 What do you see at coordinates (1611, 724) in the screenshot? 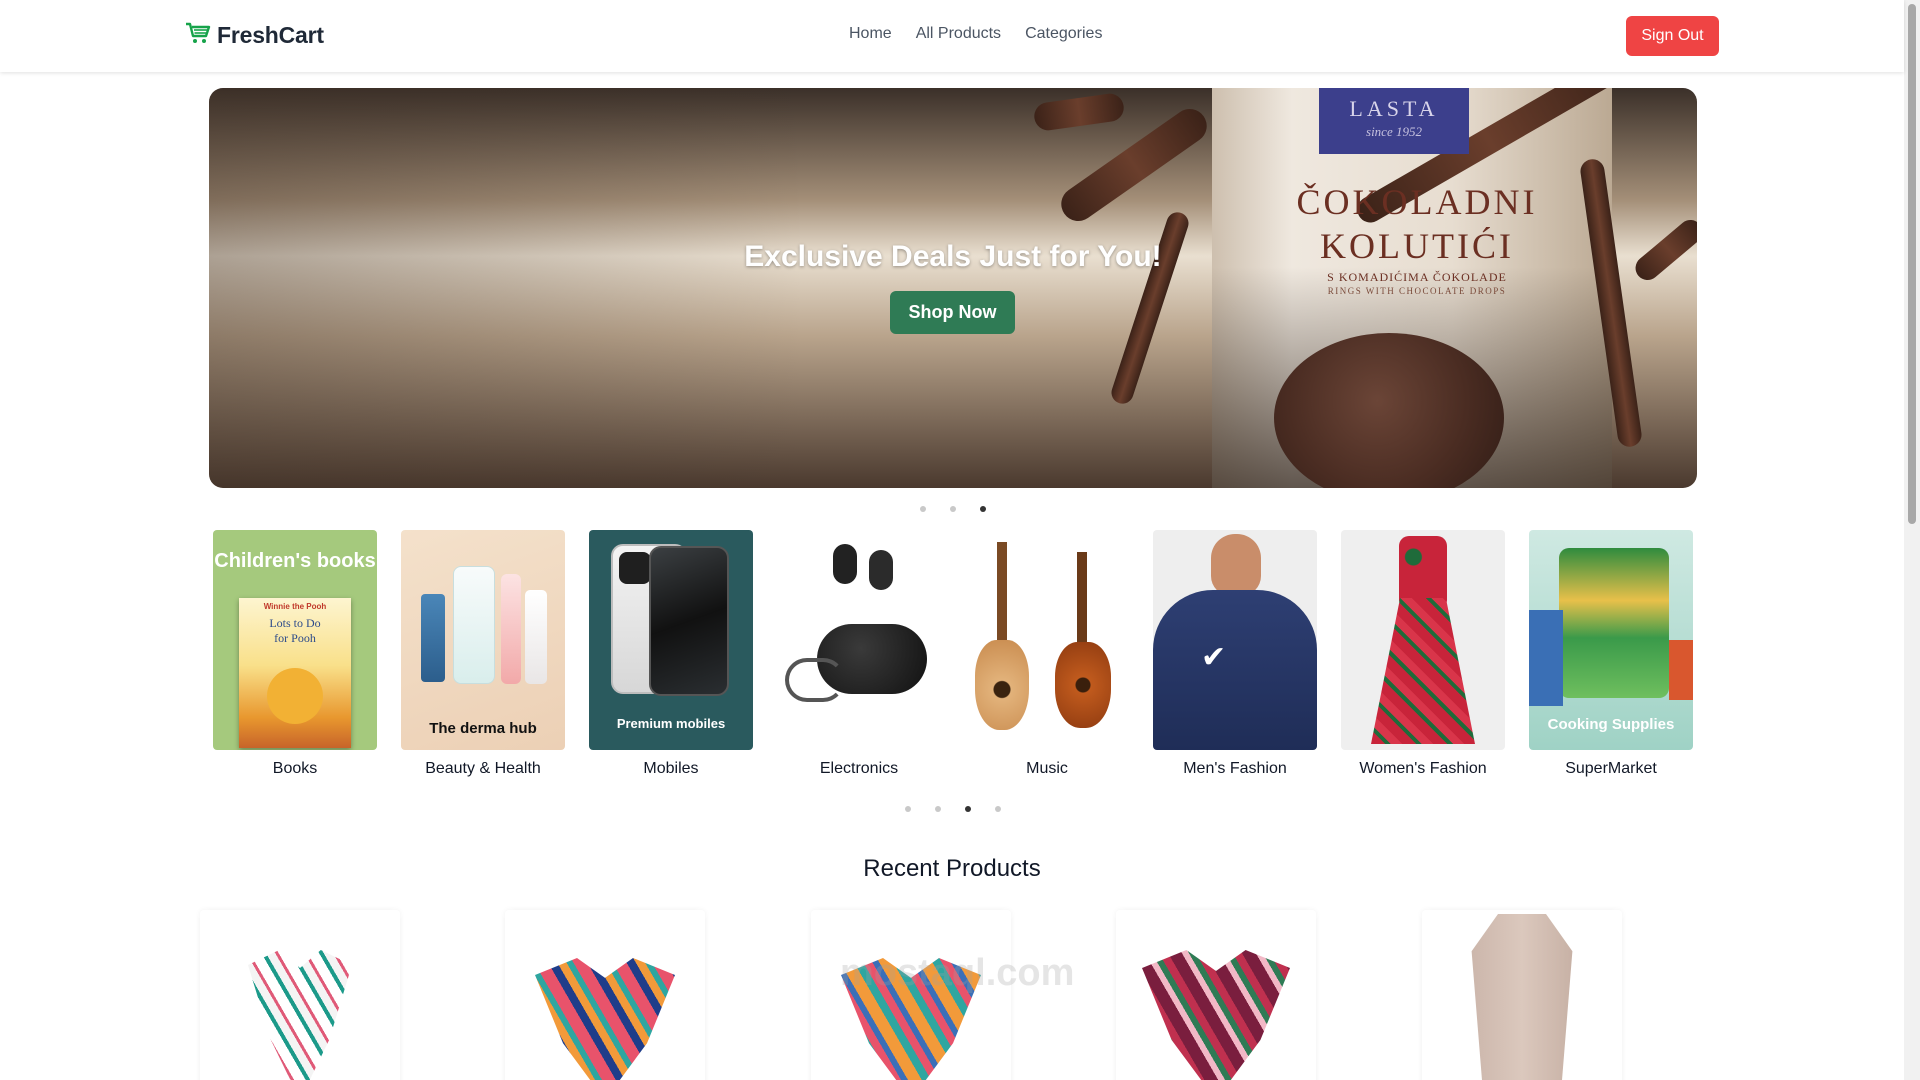
I see `category-caption: Cooking Supplies` at bounding box center [1611, 724].